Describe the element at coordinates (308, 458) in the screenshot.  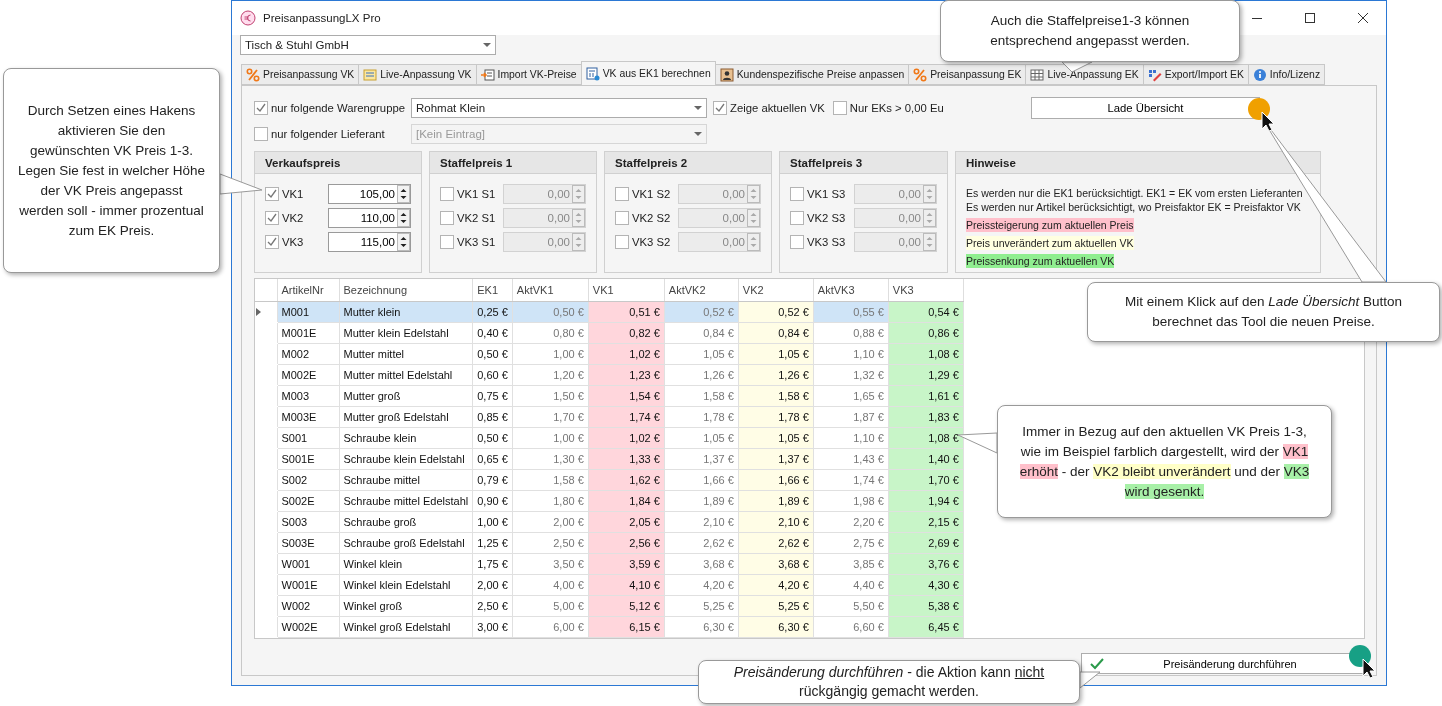
I see `table-cell: S001E` at that location.